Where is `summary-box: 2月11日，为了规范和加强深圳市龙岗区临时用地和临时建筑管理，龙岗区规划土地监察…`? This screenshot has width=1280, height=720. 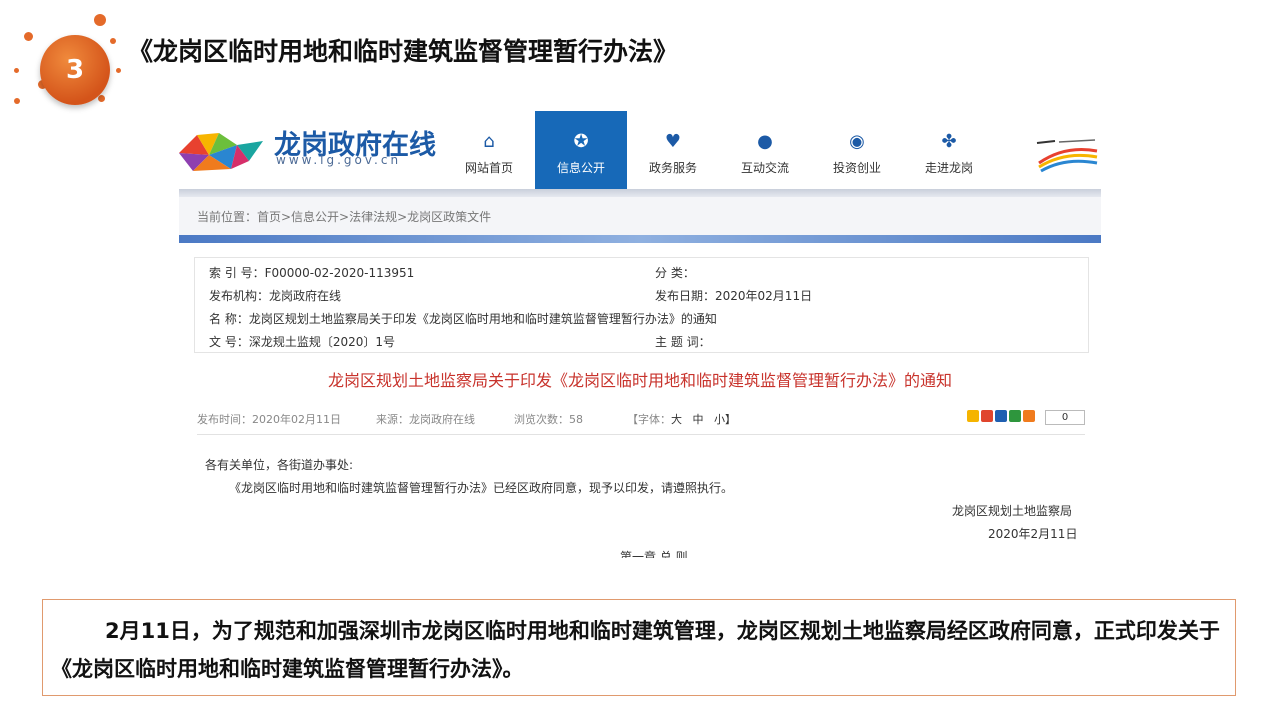
summary-box: 2月11日，为了规范和加强深圳市龙岗区临时用地和临时建筑管理，龙岗区规划土地监察… is located at coordinates (639, 647).